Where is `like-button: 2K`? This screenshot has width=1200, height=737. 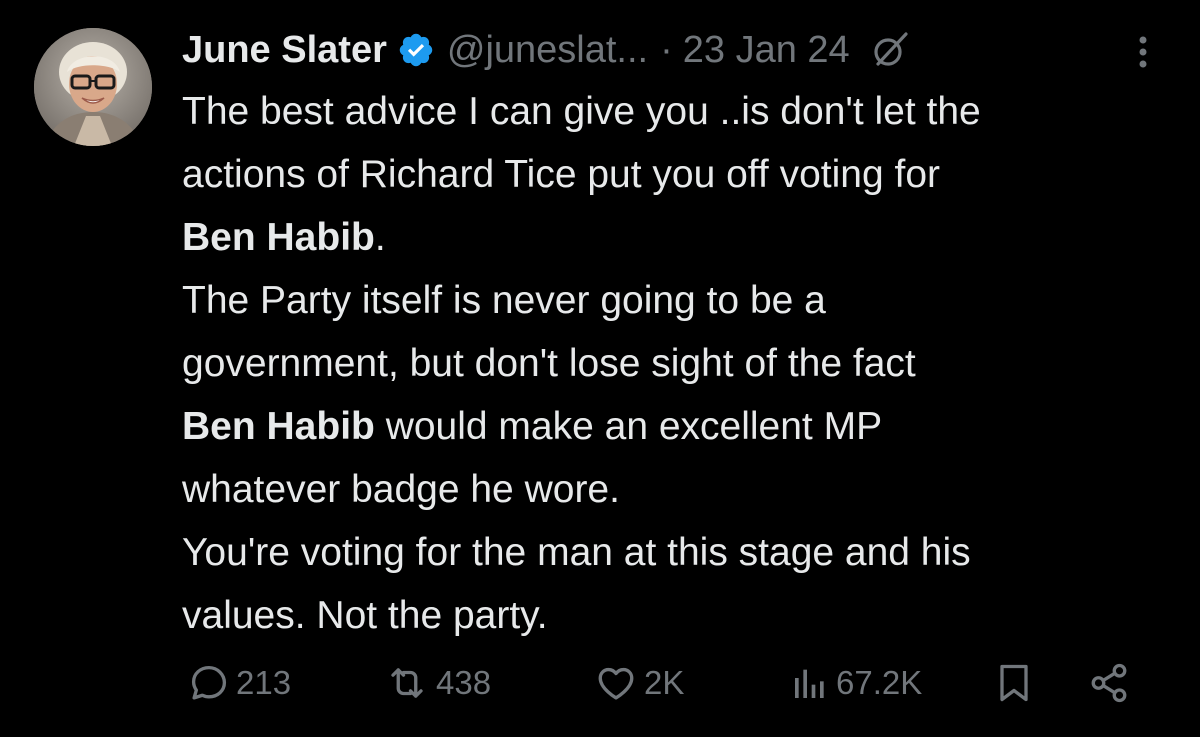 like-button: 2K is located at coordinates (639, 683).